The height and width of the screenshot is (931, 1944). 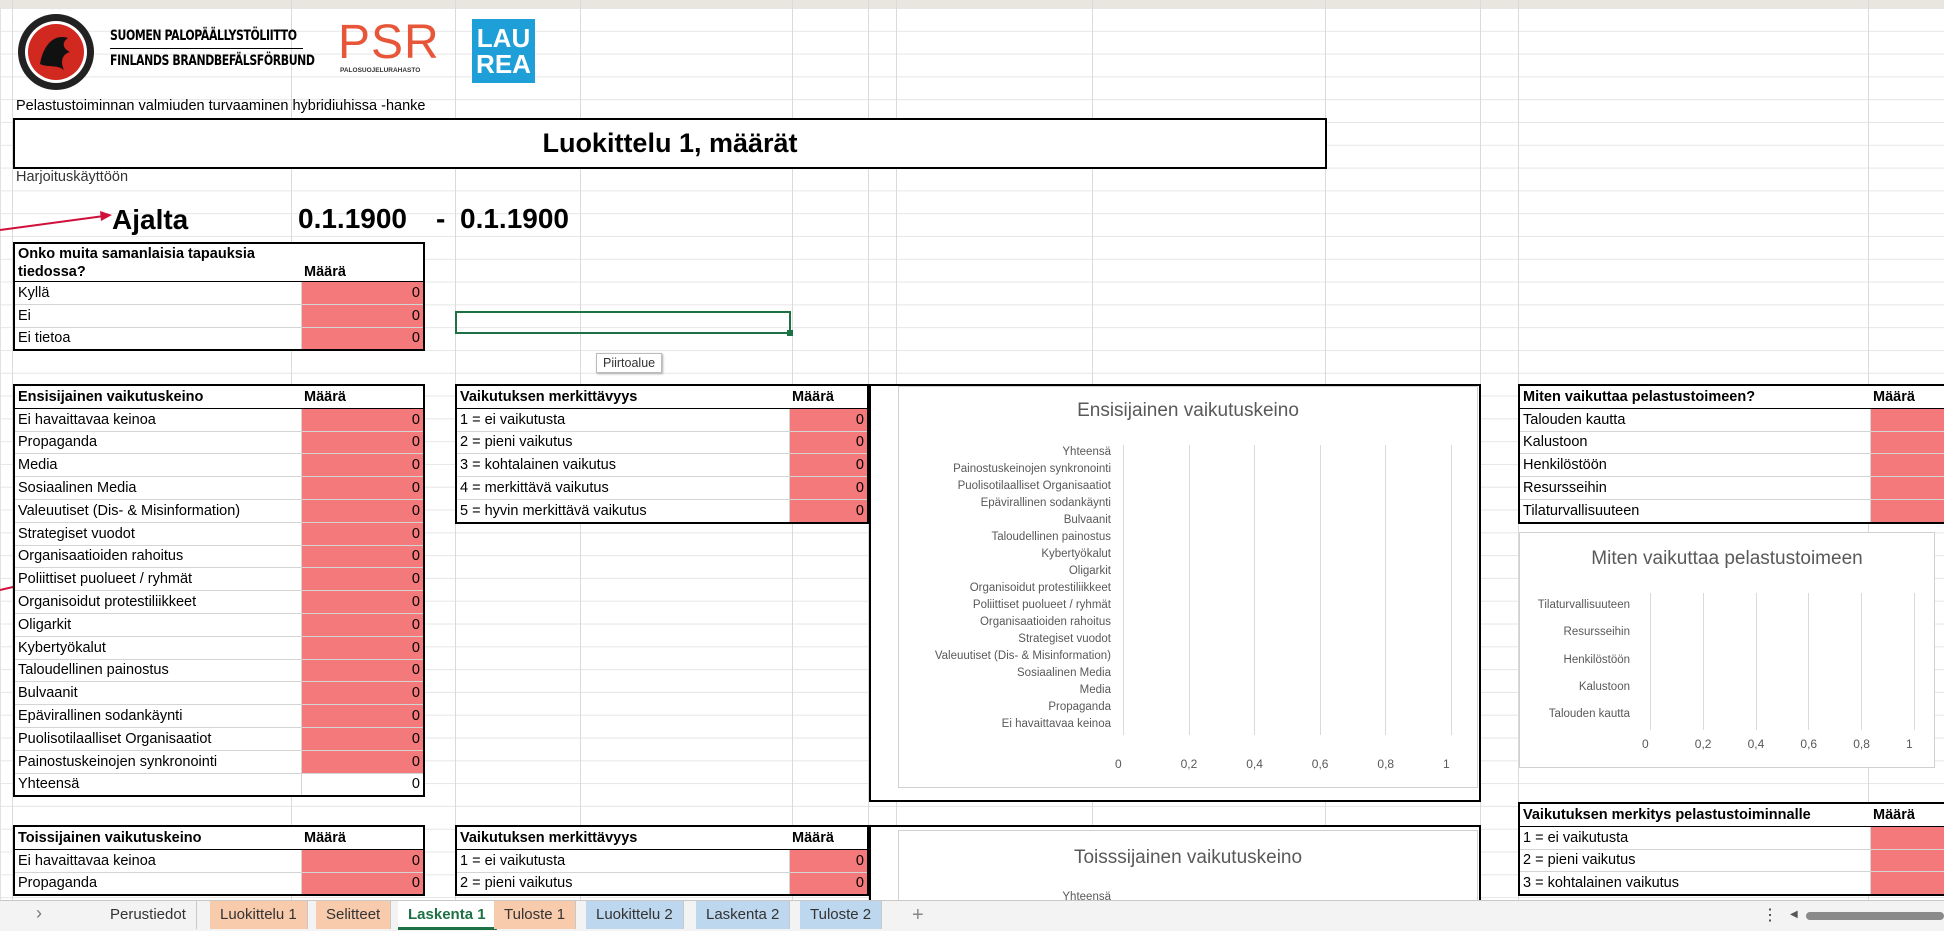 What do you see at coordinates (1188, 410) in the screenshot?
I see `chart-title: Ensisijainen vaikutuskeino` at bounding box center [1188, 410].